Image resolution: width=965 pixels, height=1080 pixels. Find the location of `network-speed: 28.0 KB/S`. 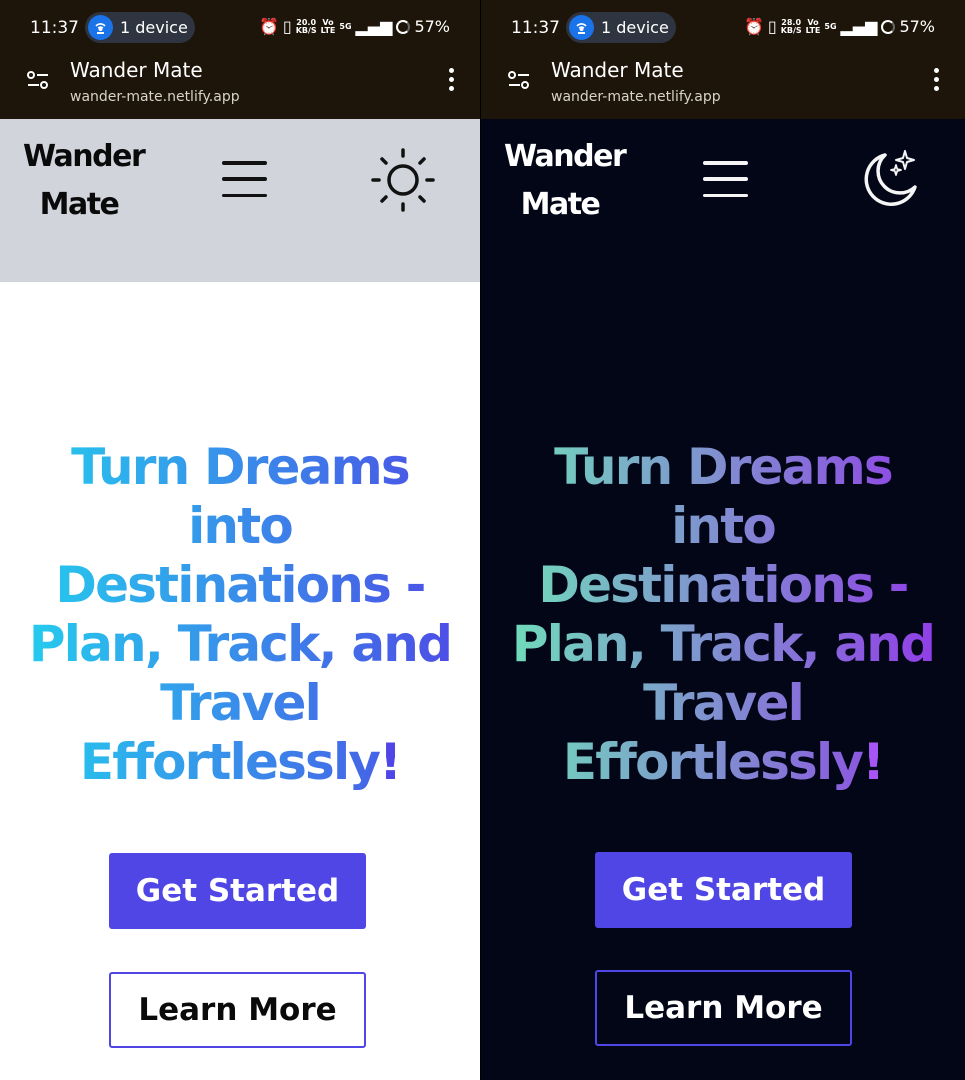

network-speed: 28.0 KB/S is located at coordinates (791, 26).